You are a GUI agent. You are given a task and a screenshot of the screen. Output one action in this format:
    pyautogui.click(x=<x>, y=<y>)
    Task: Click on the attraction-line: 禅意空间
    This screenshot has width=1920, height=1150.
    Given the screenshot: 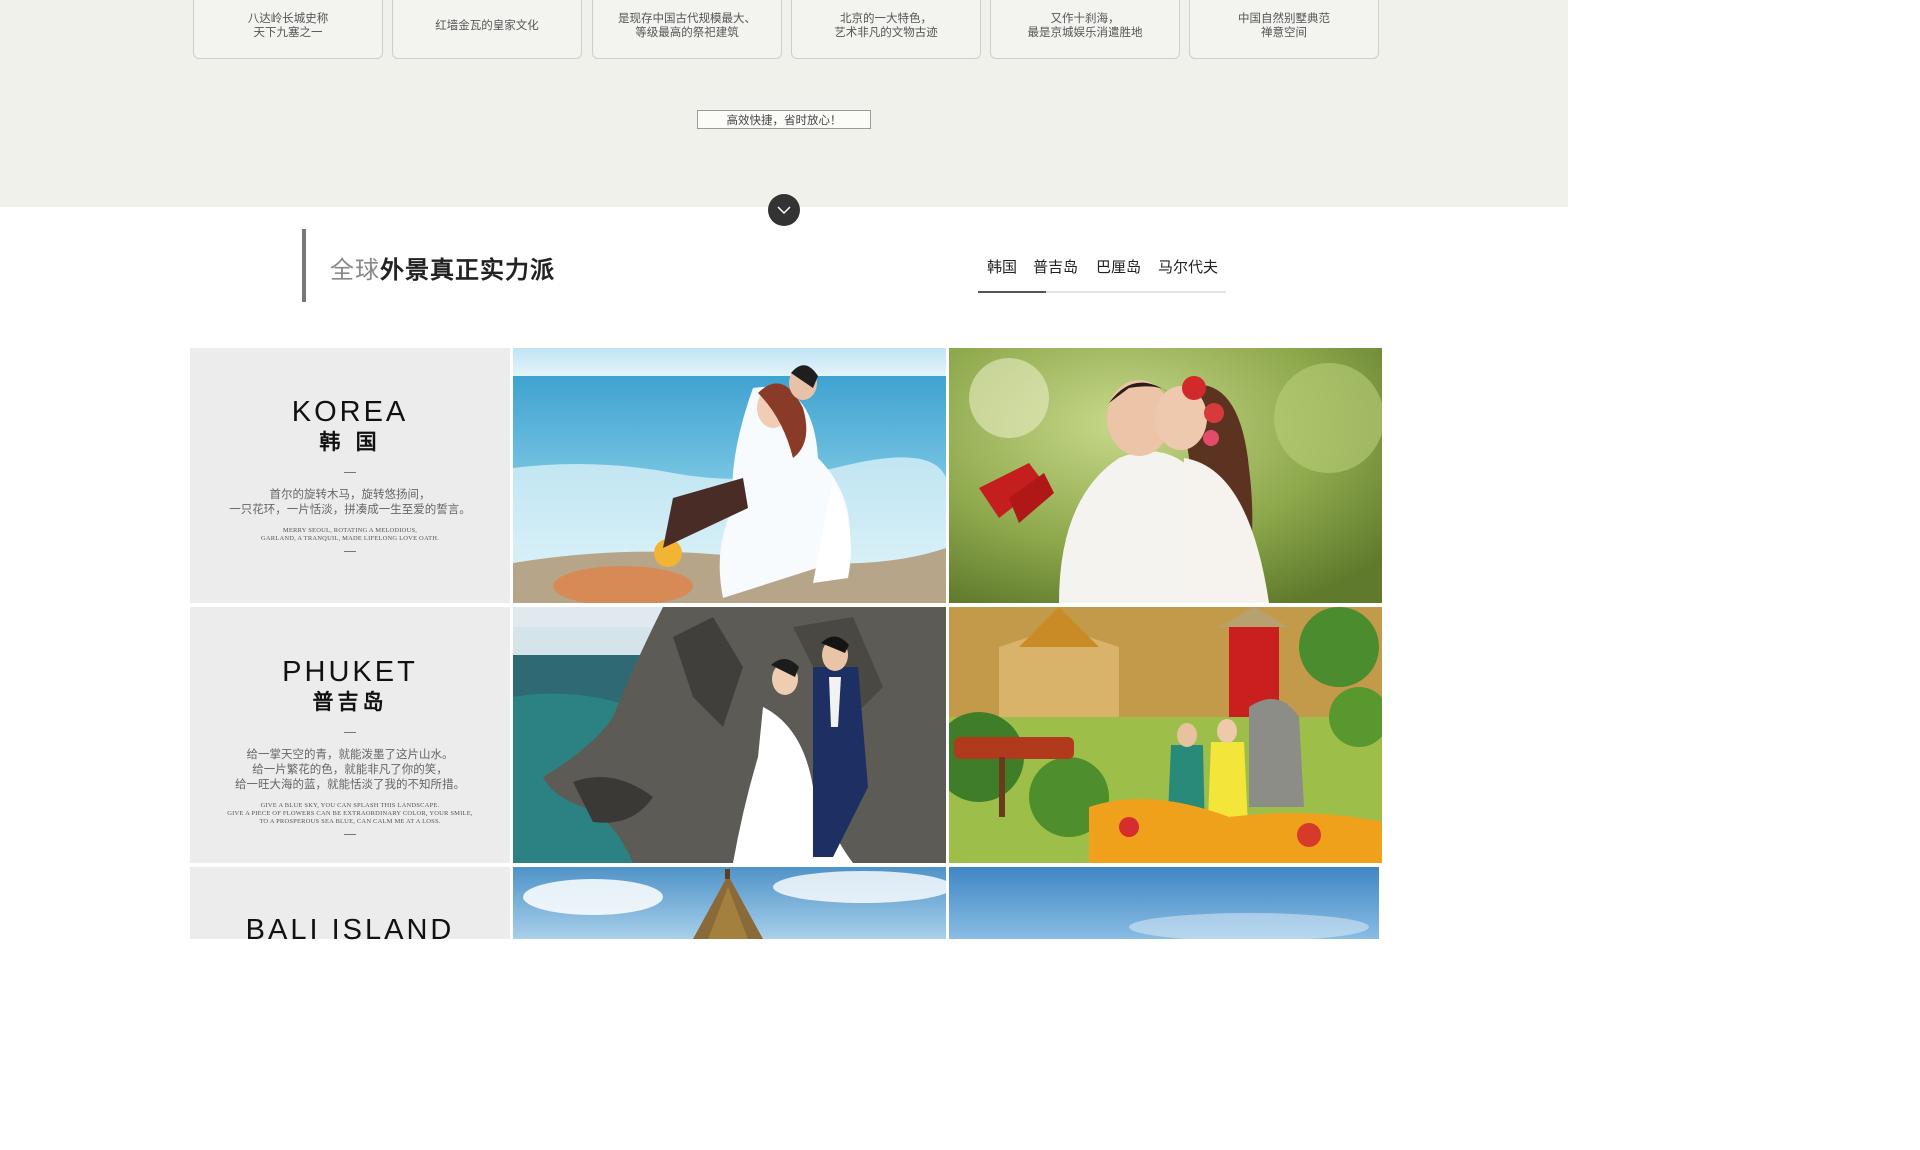 What is the action you would take?
    pyautogui.click(x=1284, y=31)
    